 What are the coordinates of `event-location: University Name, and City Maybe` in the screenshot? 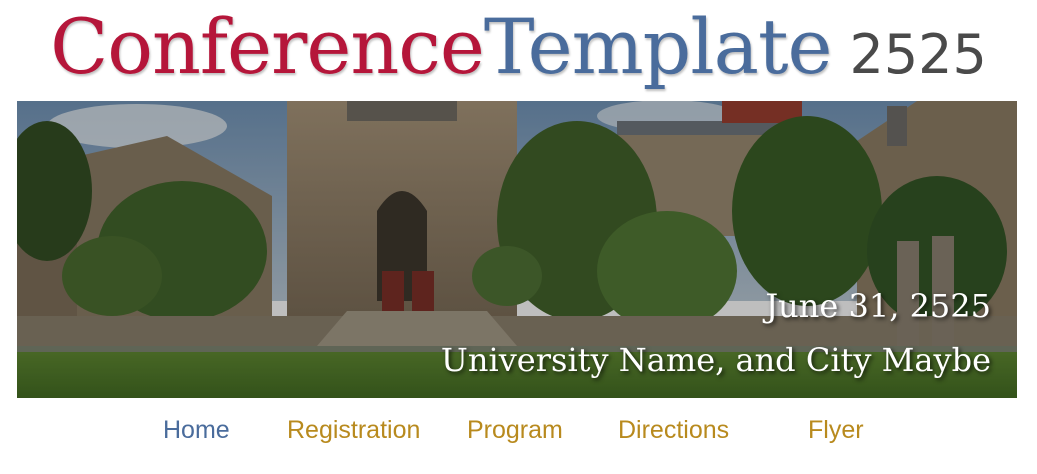 It's located at (715, 360).